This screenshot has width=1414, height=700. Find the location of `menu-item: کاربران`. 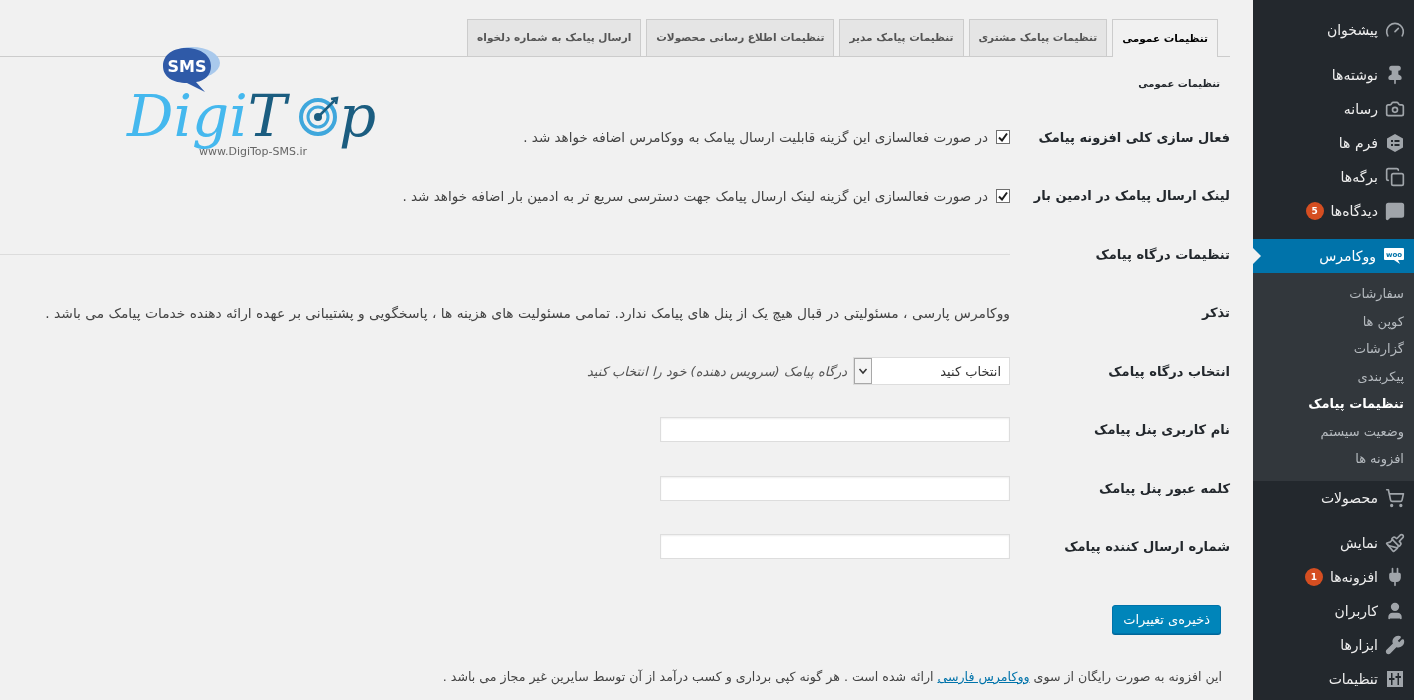

menu-item: کاربران is located at coordinates (1333, 610).